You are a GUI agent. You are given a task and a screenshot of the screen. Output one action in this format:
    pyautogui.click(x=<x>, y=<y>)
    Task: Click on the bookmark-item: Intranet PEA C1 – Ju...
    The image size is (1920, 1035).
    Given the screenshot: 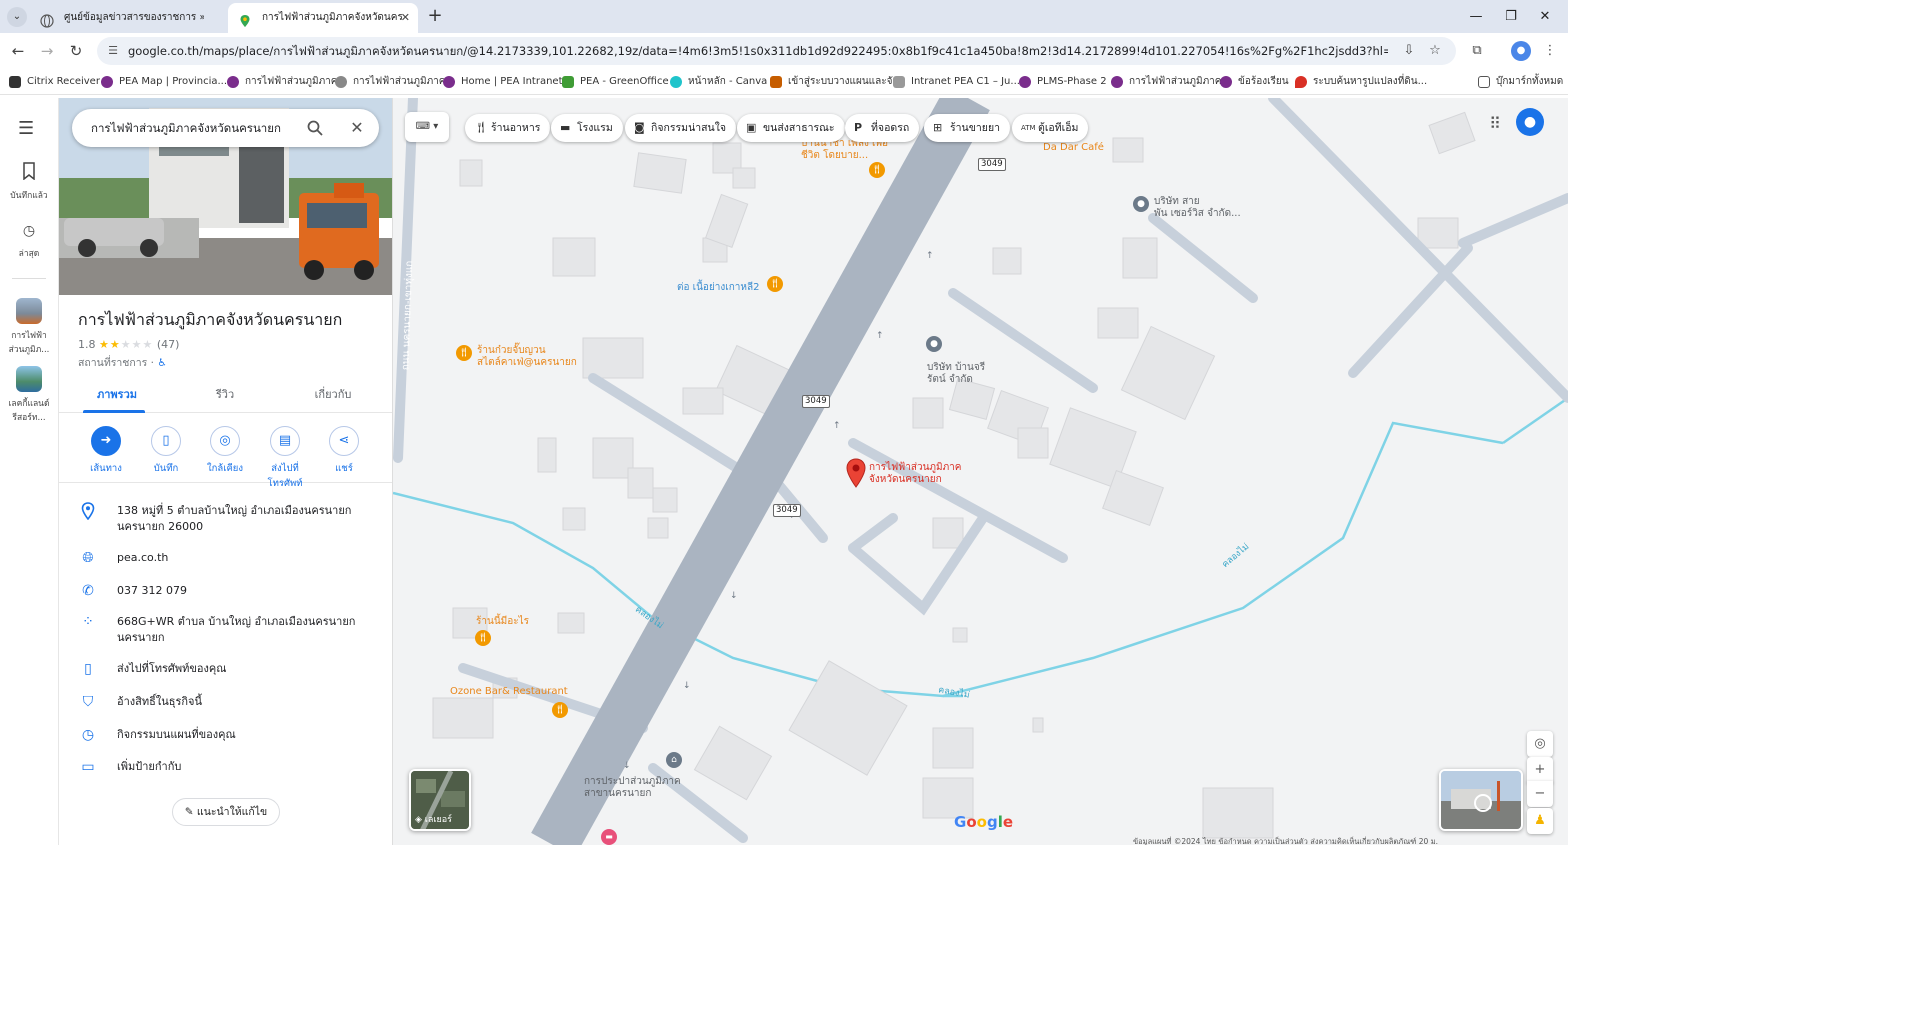 What is the action you would take?
    pyautogui.click(x=956, y=82)
    